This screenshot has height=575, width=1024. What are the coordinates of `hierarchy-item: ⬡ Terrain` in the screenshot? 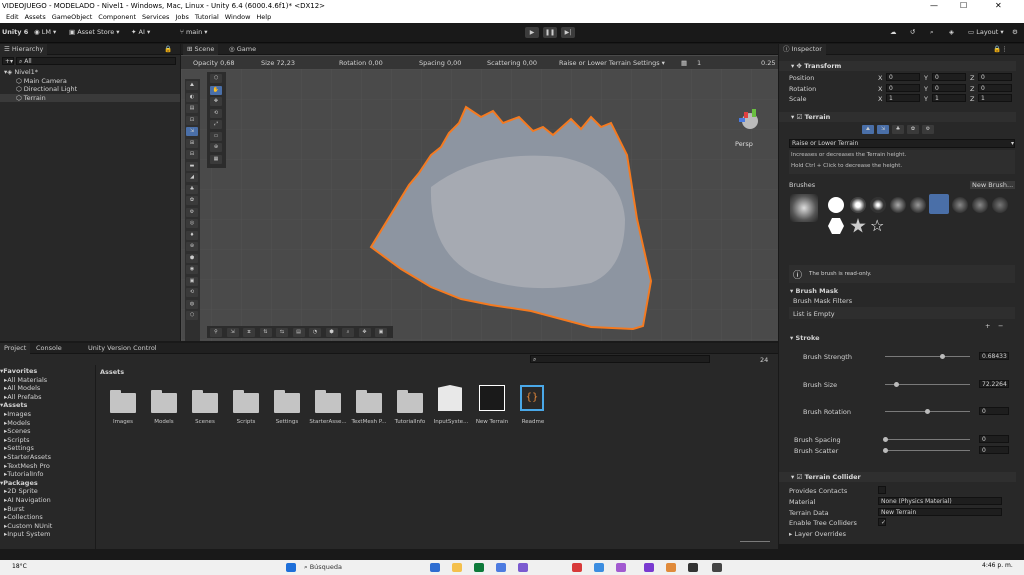 It's located at (90, 97).